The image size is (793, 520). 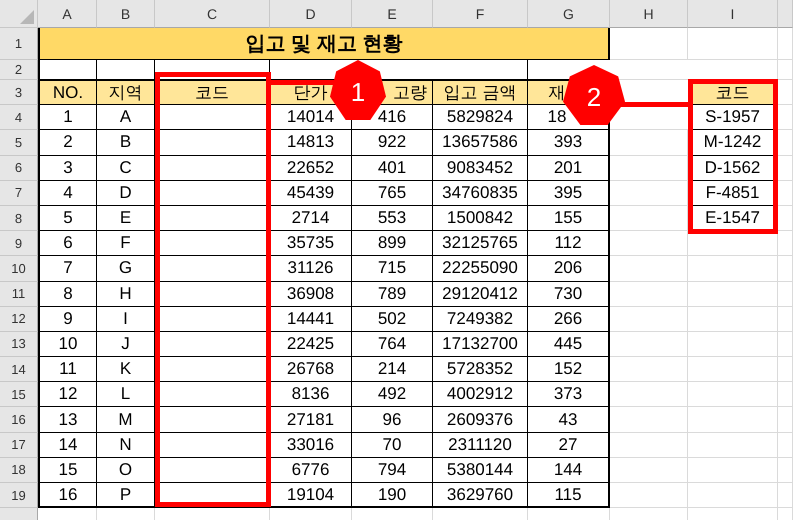 I want to click on row-header: 13, so click(x=19, y=345).